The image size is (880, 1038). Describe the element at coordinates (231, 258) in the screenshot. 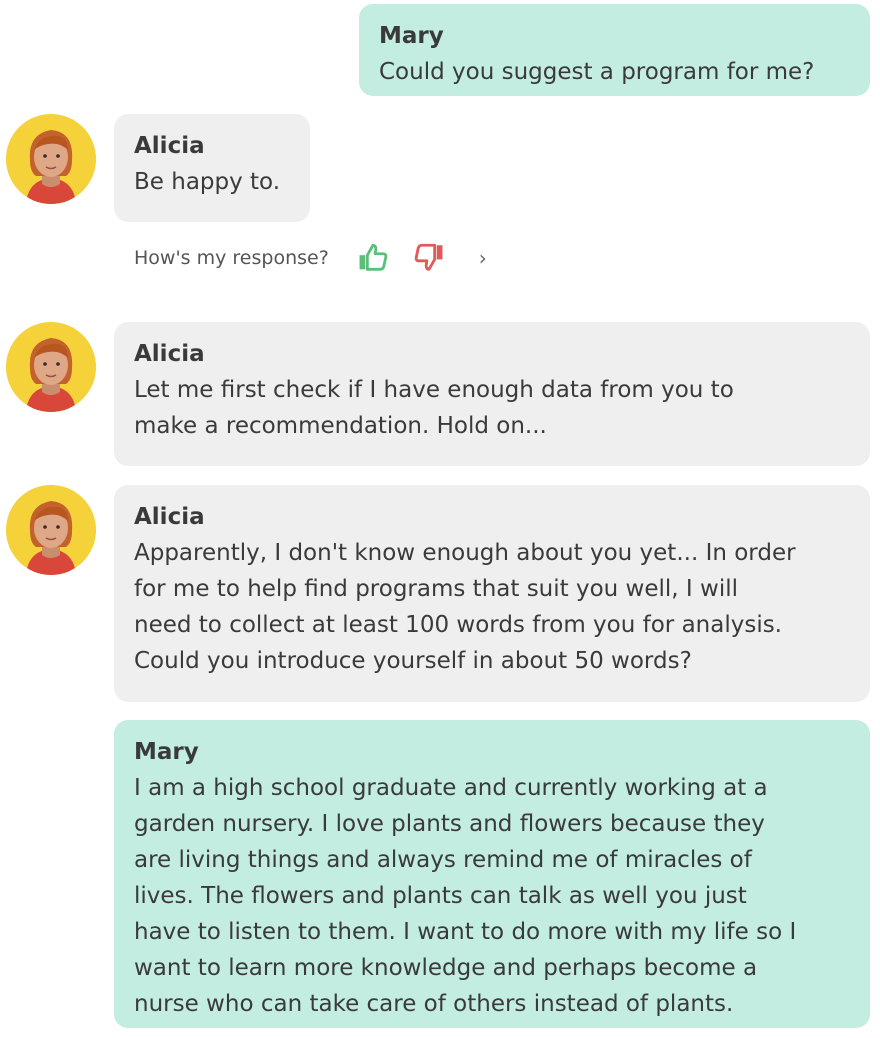

I see `feedback-question: How's my response?` at that location.